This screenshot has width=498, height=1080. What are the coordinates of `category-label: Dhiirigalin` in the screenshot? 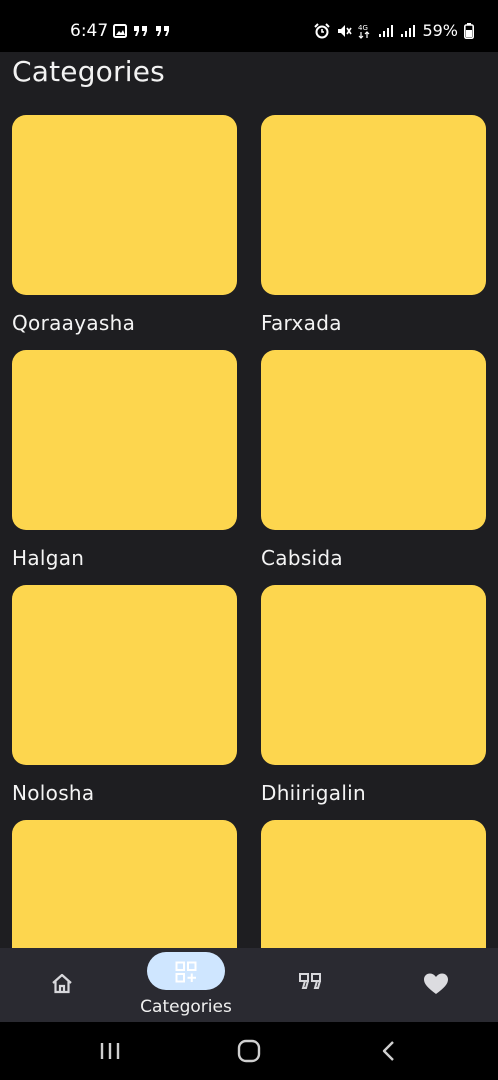 It's located at (314, 793).